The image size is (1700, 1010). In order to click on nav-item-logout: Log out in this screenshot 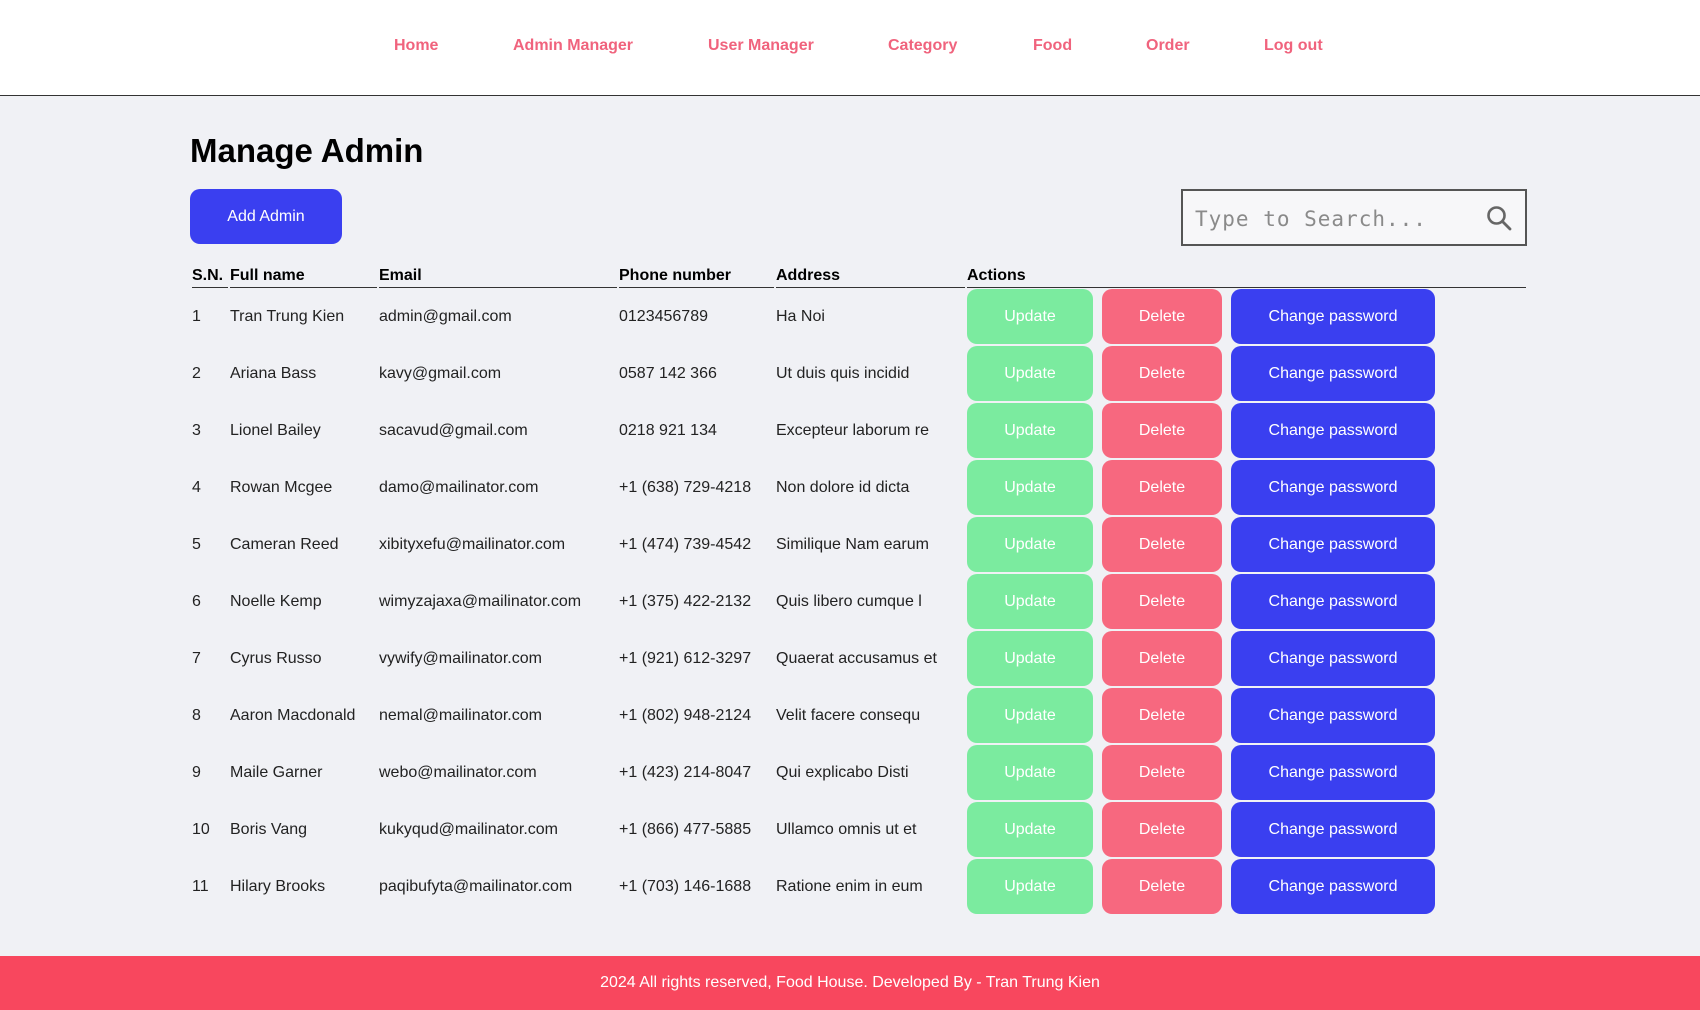, I will do `click(1293, 46)`.